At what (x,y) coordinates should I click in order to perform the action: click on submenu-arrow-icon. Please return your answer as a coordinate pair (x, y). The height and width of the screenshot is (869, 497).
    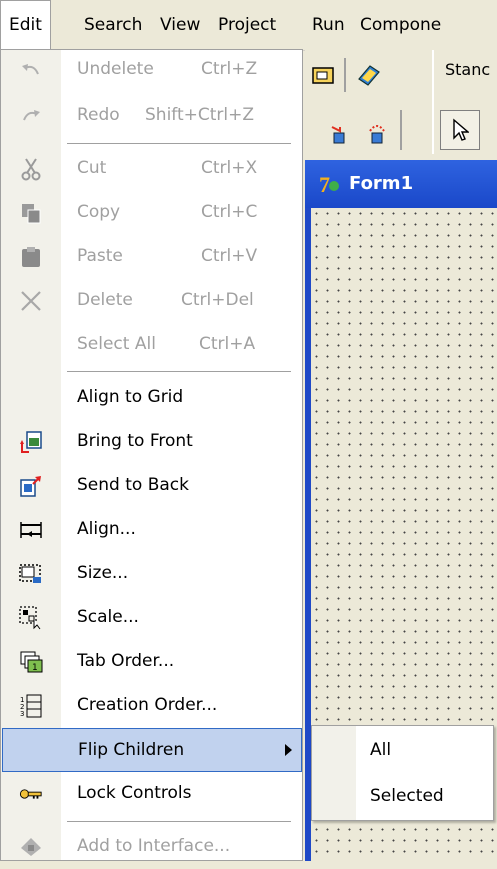
    Looking at the image, I should click on (288, 750).